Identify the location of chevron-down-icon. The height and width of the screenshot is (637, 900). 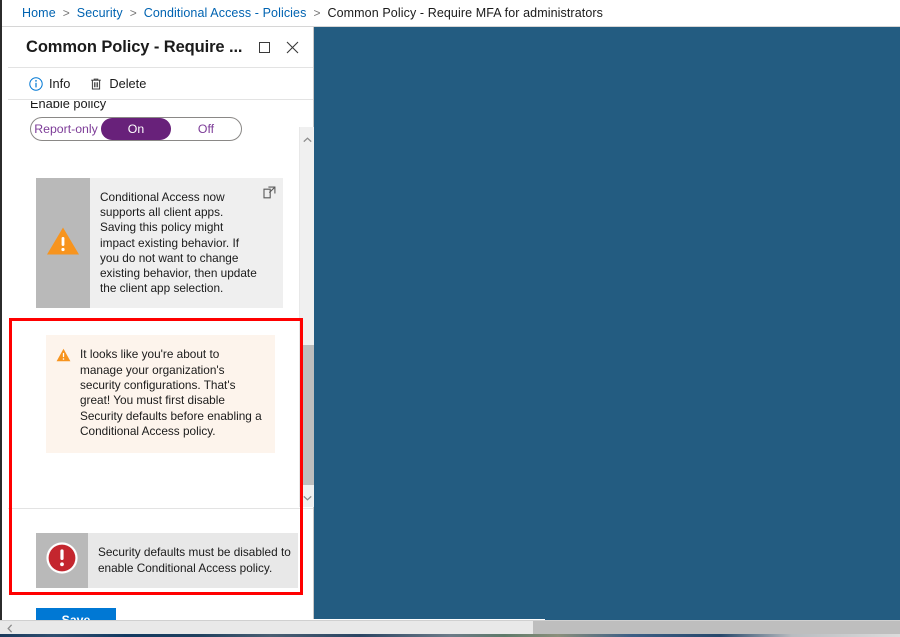
(307, 497).